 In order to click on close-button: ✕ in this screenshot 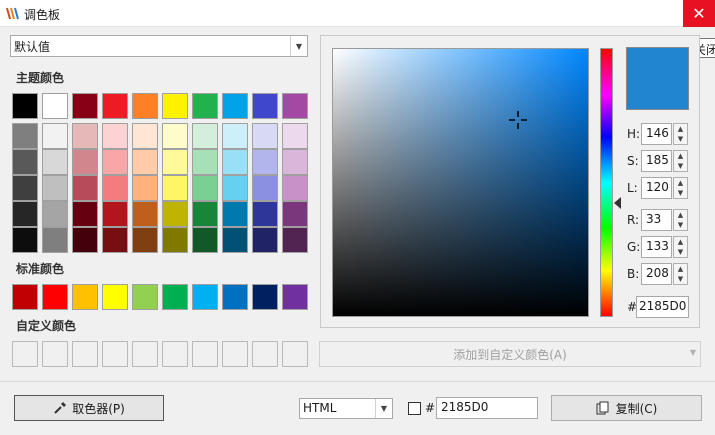, I will do `click(699, 13)`.